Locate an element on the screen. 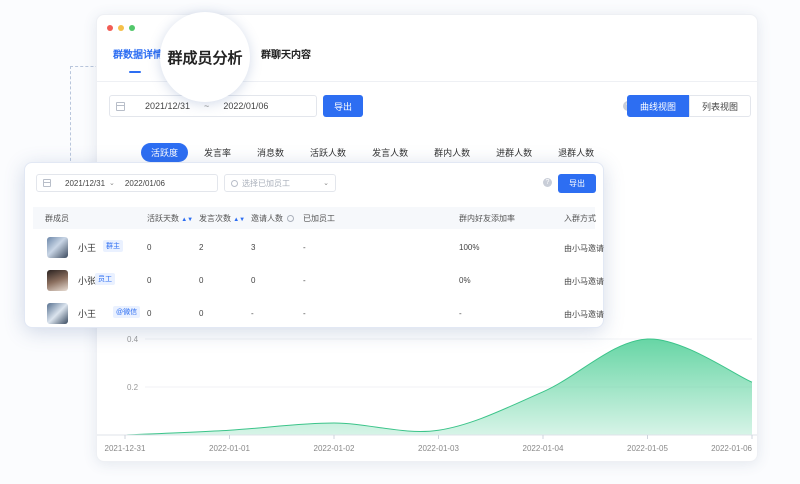 This screenshot has height=484, width=800. col-staff: 已加员工 is located at coordinates (319, 218).